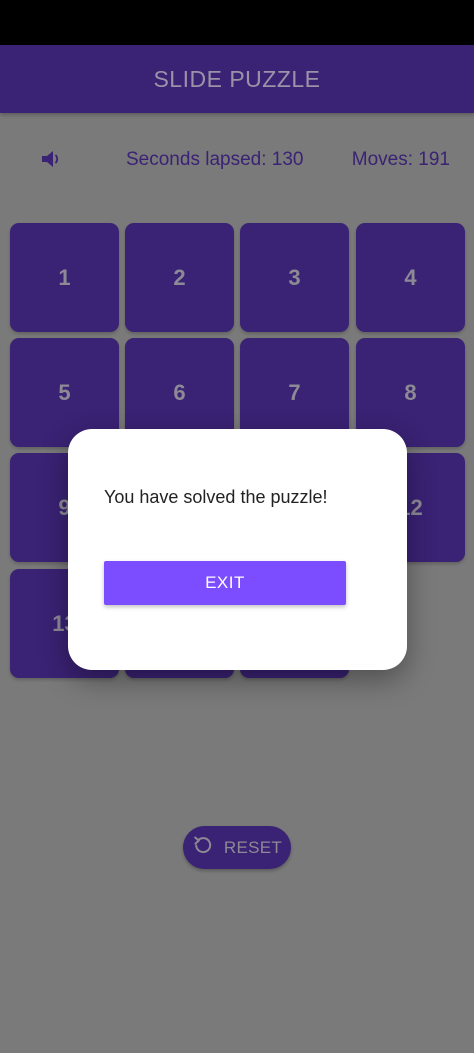 This screenshot has width=474, height=1053. What do you see at coordinates (225, 583) in the screenshot?
I see `exit-button: EXIT` at bounding box center [225, 583].